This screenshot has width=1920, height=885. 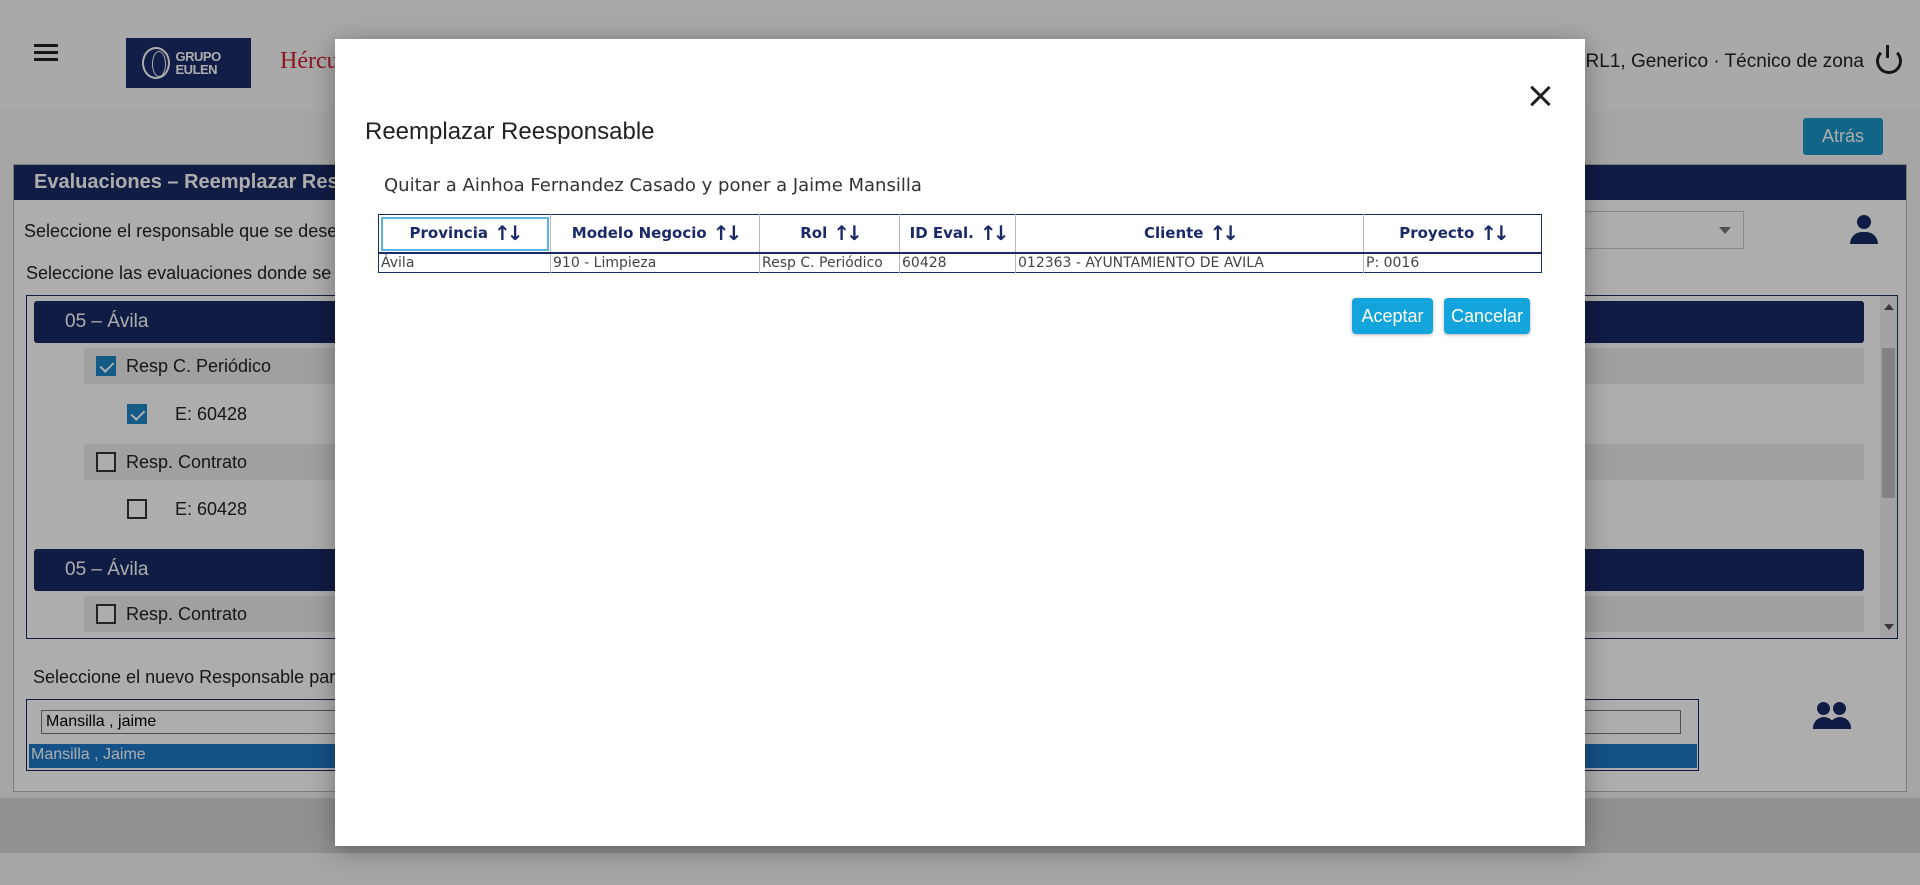 I want to click on cell-provincia: Ávila, so click(x=464, y=262).